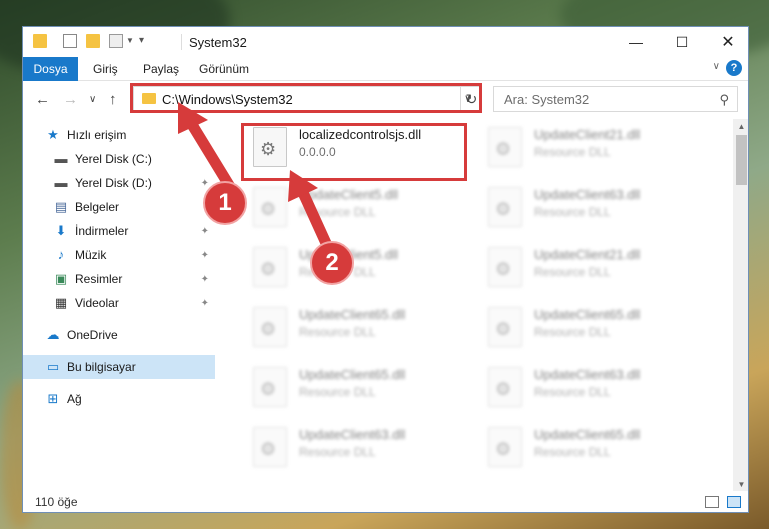 This screenshot has height=529, width=769. I want to click on sidebar-item-pictures: ▣ Resimler ✦, so click(119, 279).